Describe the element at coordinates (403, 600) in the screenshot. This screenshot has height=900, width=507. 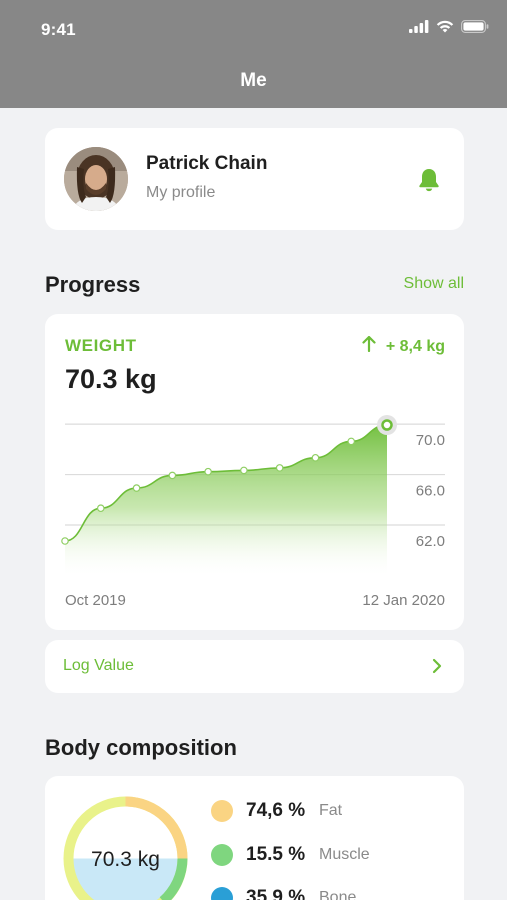
I see `x-axis-end-label: 12 Jan 2020` at that location.